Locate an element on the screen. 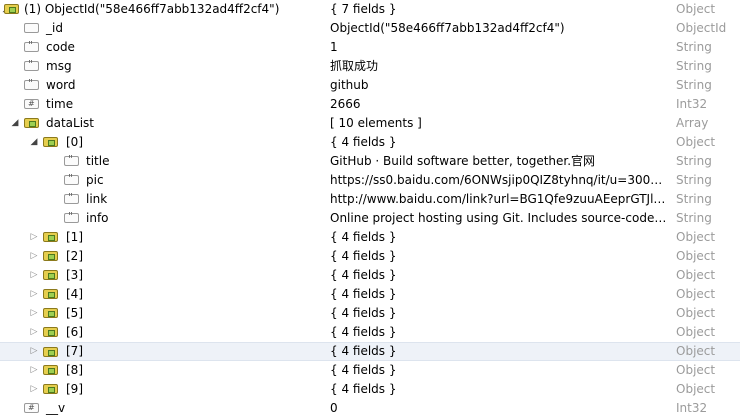 This screenshot has height=419, width=740. field-value: 抓取成功 is located at coordinates (354, 66).